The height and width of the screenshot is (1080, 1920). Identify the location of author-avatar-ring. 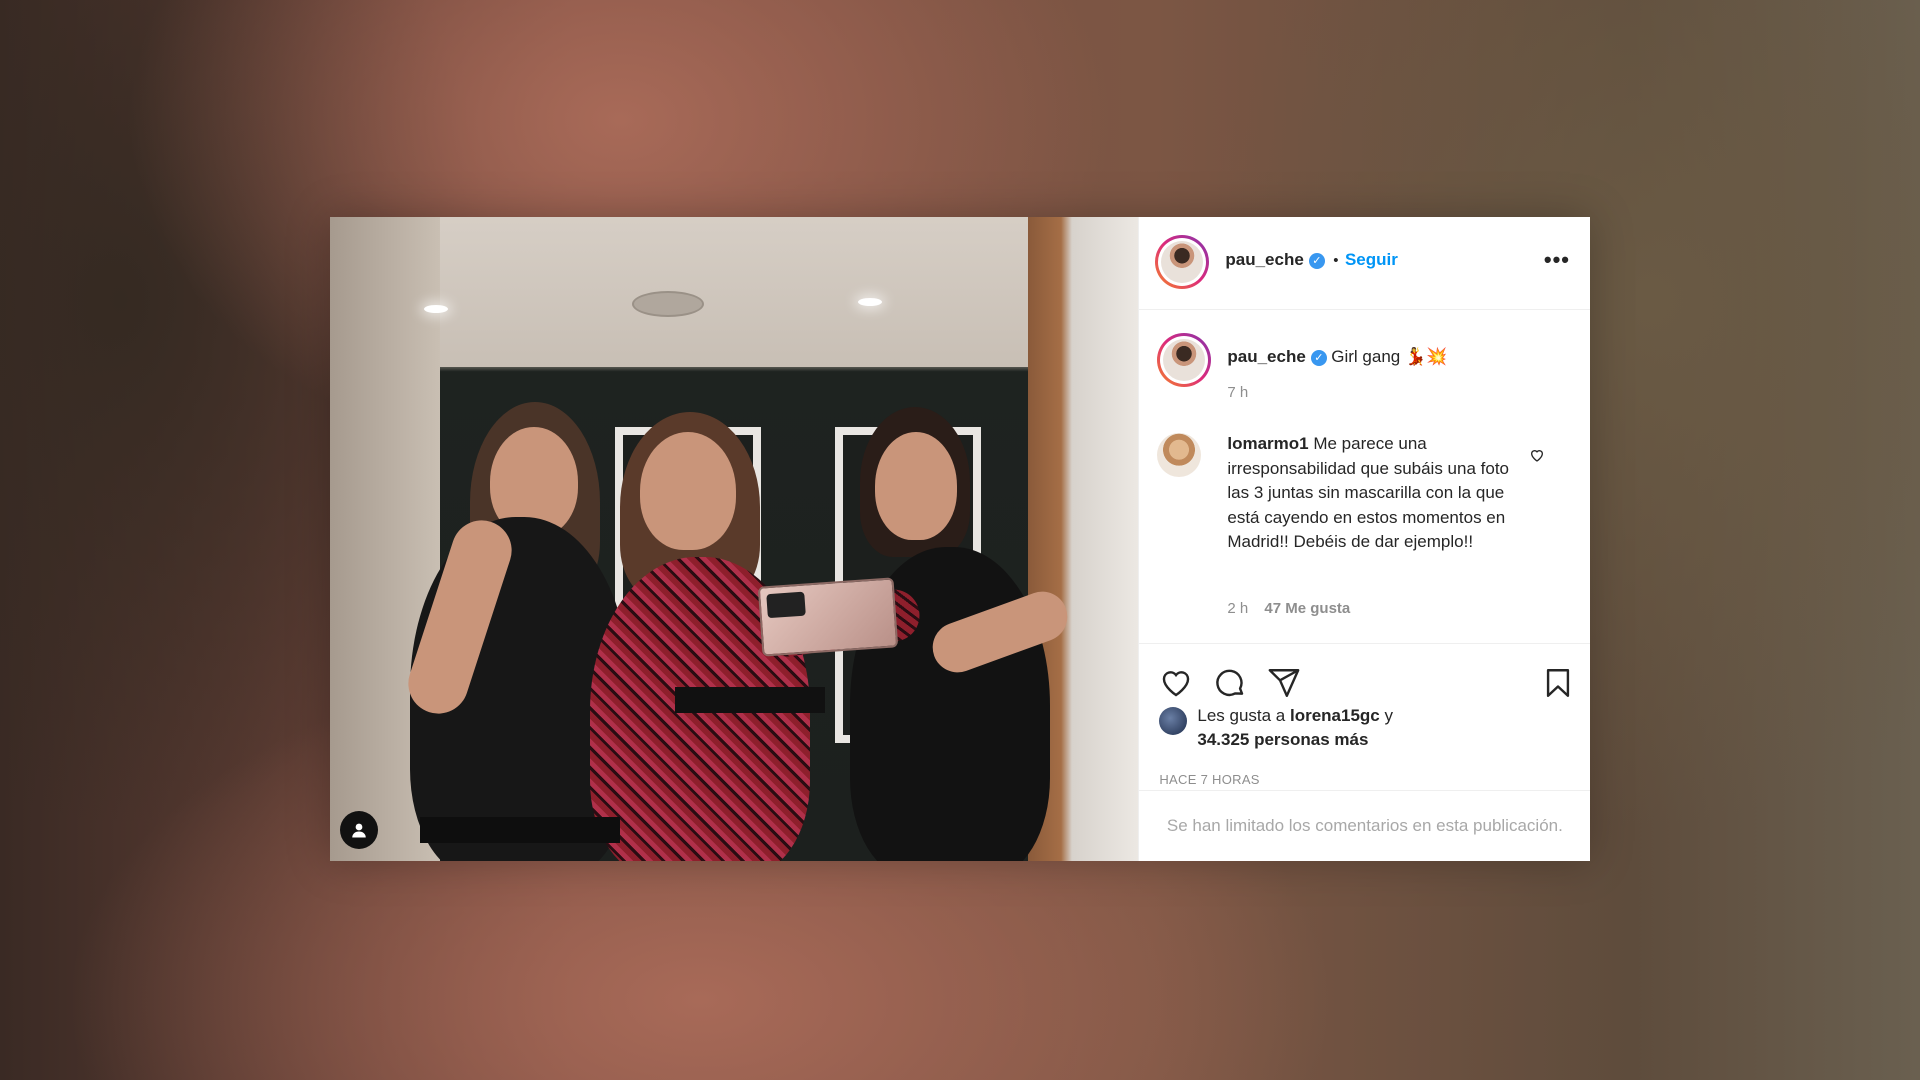
(1182, 262).